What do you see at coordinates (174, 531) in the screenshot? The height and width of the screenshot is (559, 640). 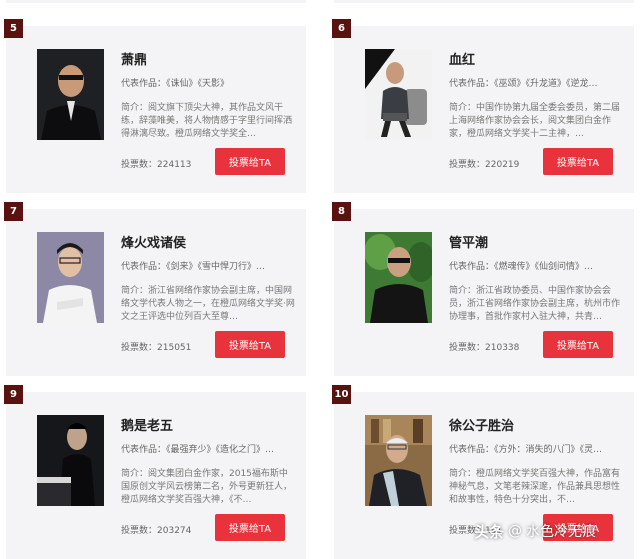 I see `votes-value: 203274` at bounding box center [174, 531].